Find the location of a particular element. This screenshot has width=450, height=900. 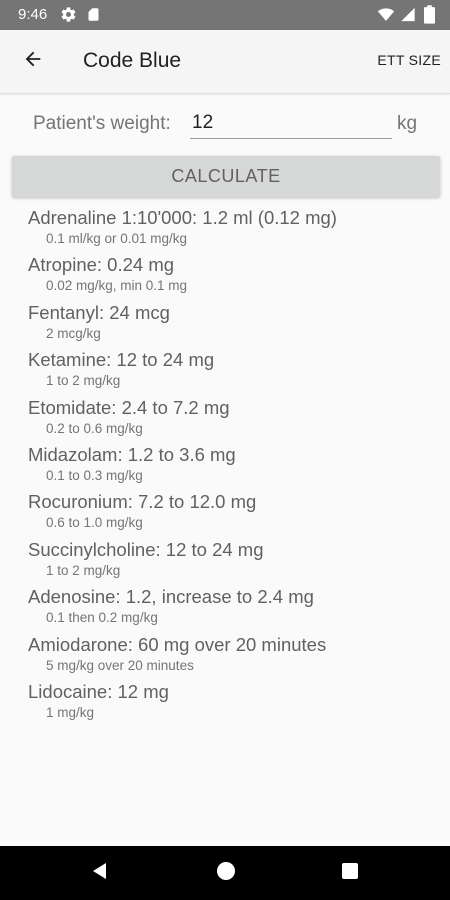

drug-dose: Fentanyl: 24 mcg is located at coordinates (99, 312).